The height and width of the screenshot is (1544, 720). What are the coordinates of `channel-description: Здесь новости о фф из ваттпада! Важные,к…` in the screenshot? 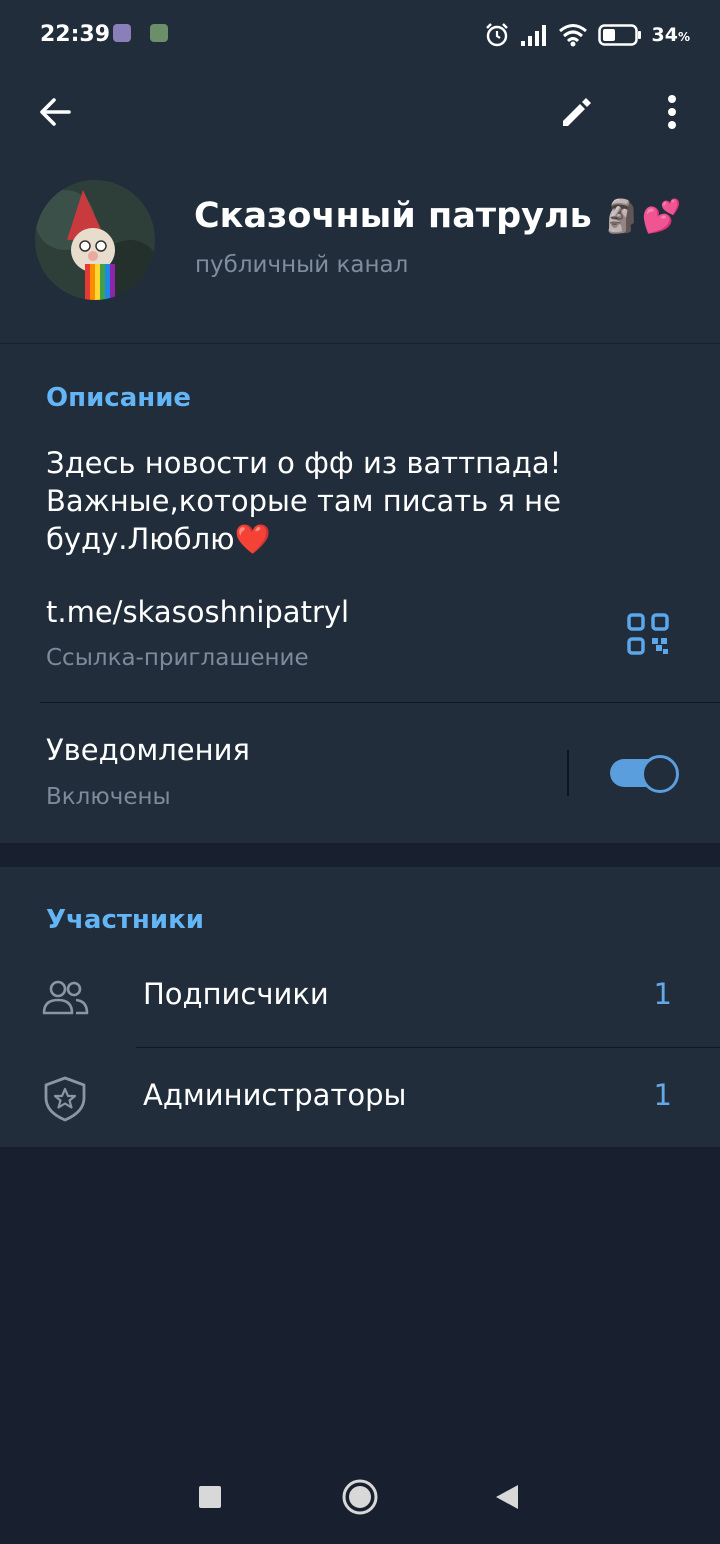 It's located at (356, 501).